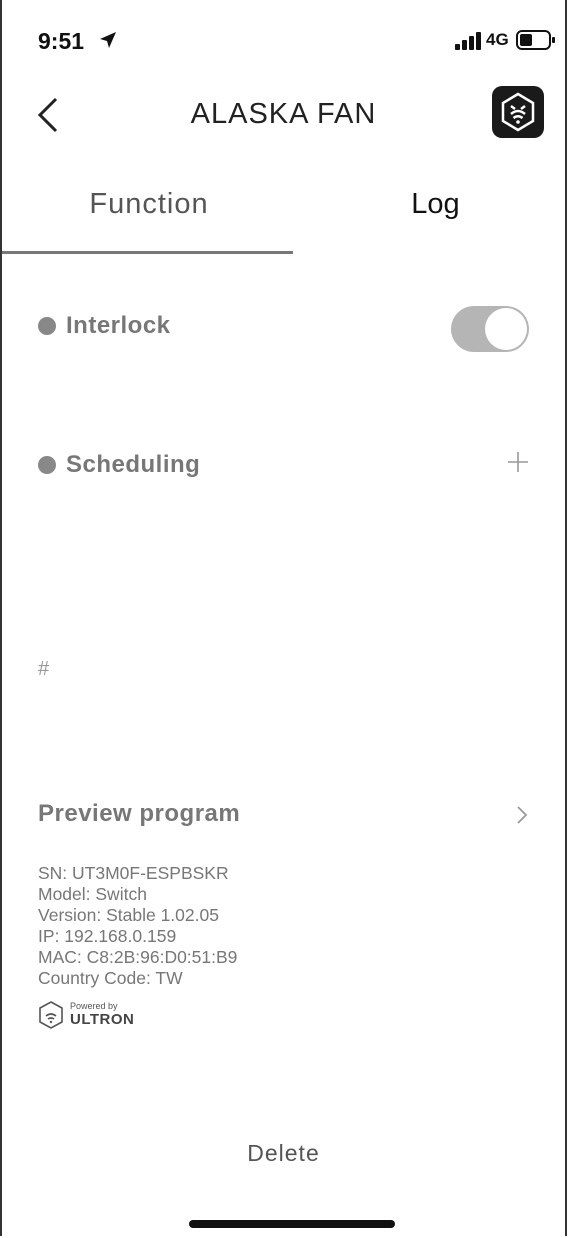 The height and width of the screenshot is (1238, 571). I want to click on active-tab-indicator, so click(147, 252).